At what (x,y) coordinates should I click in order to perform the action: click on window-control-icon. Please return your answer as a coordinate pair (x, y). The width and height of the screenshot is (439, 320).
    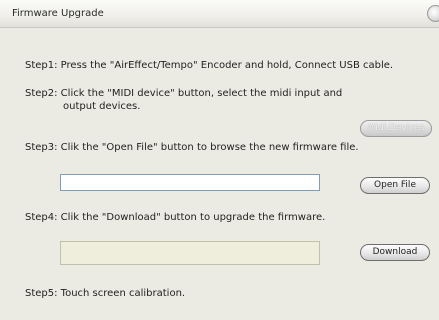
    Looking at the image, I should click on (433, 13).